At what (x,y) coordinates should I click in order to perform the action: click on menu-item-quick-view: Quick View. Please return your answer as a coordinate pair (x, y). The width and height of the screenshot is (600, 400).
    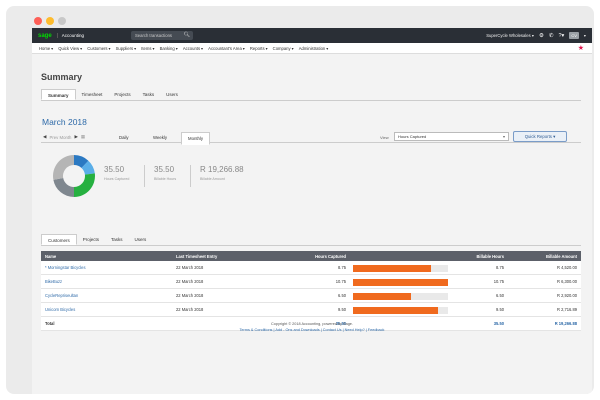
    Looking at the image, I should click on (68, 48).